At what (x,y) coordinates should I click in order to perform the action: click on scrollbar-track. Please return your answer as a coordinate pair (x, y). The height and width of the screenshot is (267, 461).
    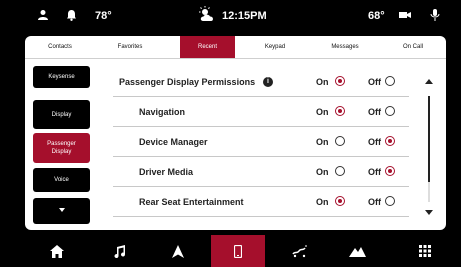
    Looking at the image, I should click on (429, 192).